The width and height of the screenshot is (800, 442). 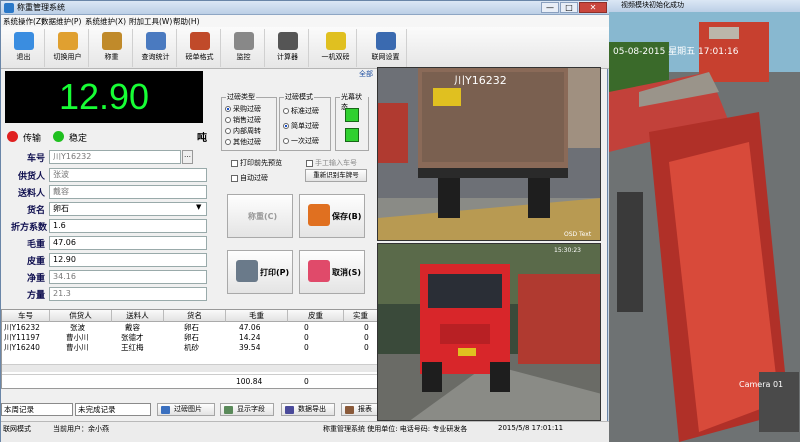 What do you see at coordinates (186, 409) in the screenshot?
I see `weigh-photos-button: 过磅图片` at bounding box center [186, 409].